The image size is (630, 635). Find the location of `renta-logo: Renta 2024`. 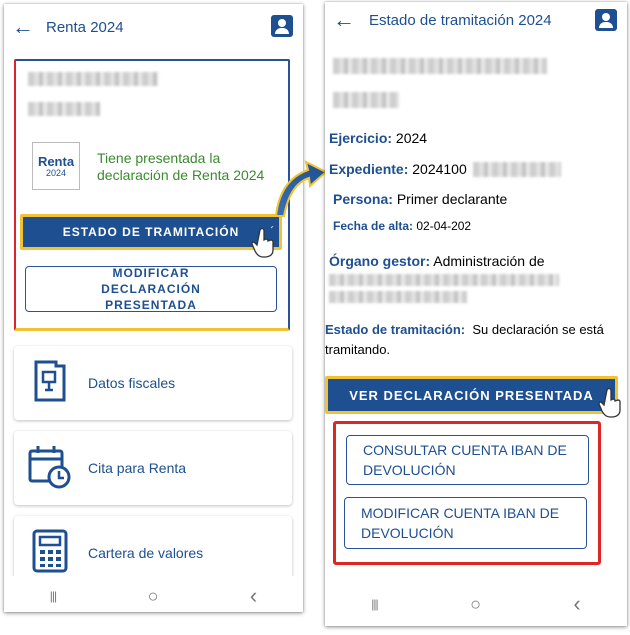

renta-logo: Renta 2024 is located at coordinates (56, 166).